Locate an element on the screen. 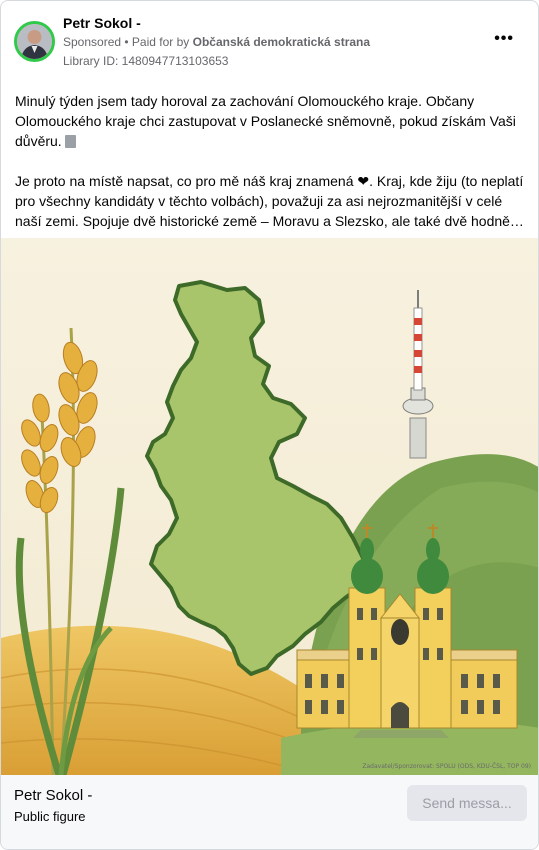 Image resolution: width=539 pixels, height=850 pixels. footer-subtitle: Public figure is located at coordinates (50, 816).